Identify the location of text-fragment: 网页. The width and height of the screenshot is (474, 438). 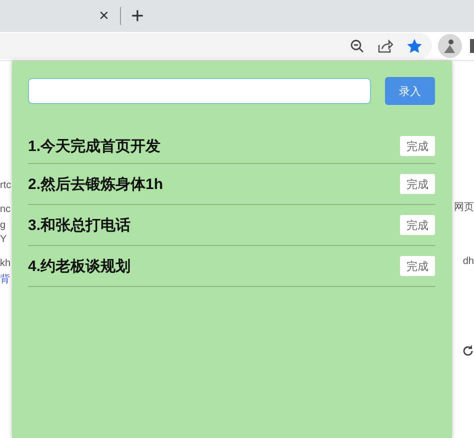
(464, 208).